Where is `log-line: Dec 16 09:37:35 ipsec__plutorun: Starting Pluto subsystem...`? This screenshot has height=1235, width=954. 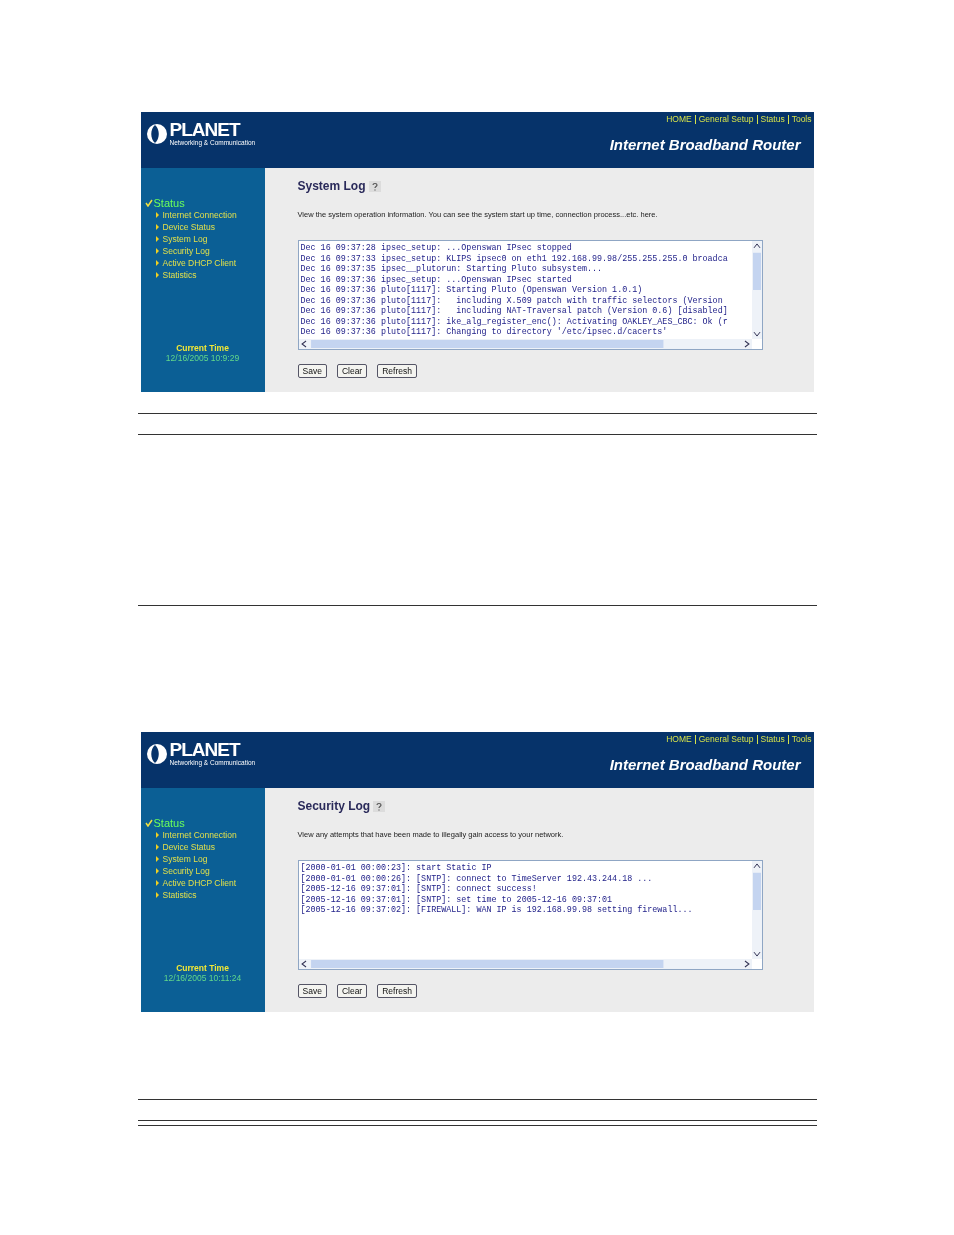
log-line: Dec 16 09:37:35 ipsec__plutorun: Starting Pluto subsystem... is located at coordinates (452, 269).